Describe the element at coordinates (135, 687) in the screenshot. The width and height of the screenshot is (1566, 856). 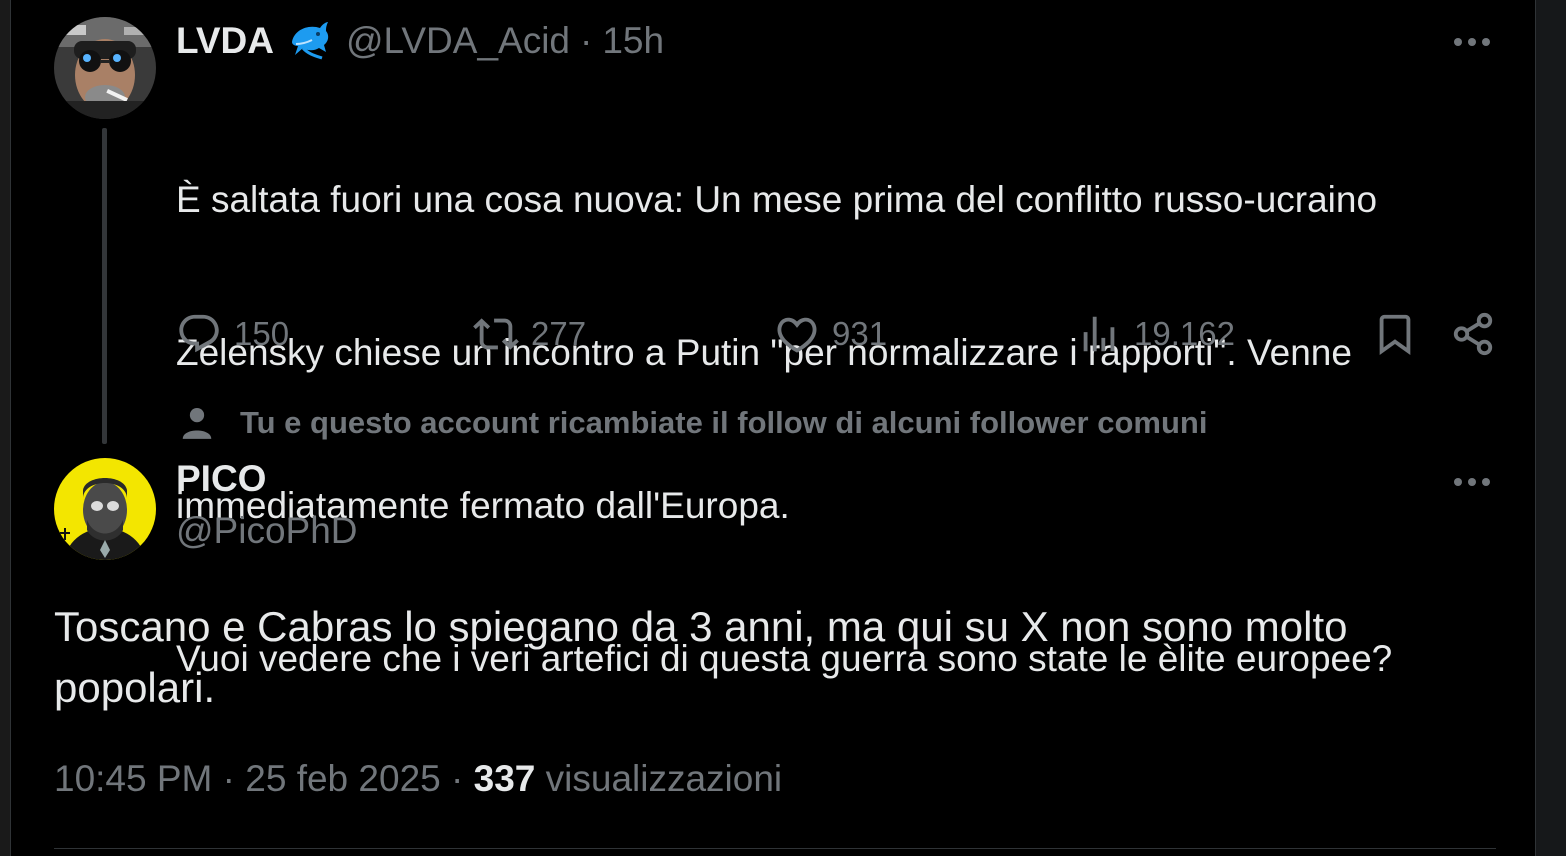
I see `reply-text-line: popolari.` at that location.